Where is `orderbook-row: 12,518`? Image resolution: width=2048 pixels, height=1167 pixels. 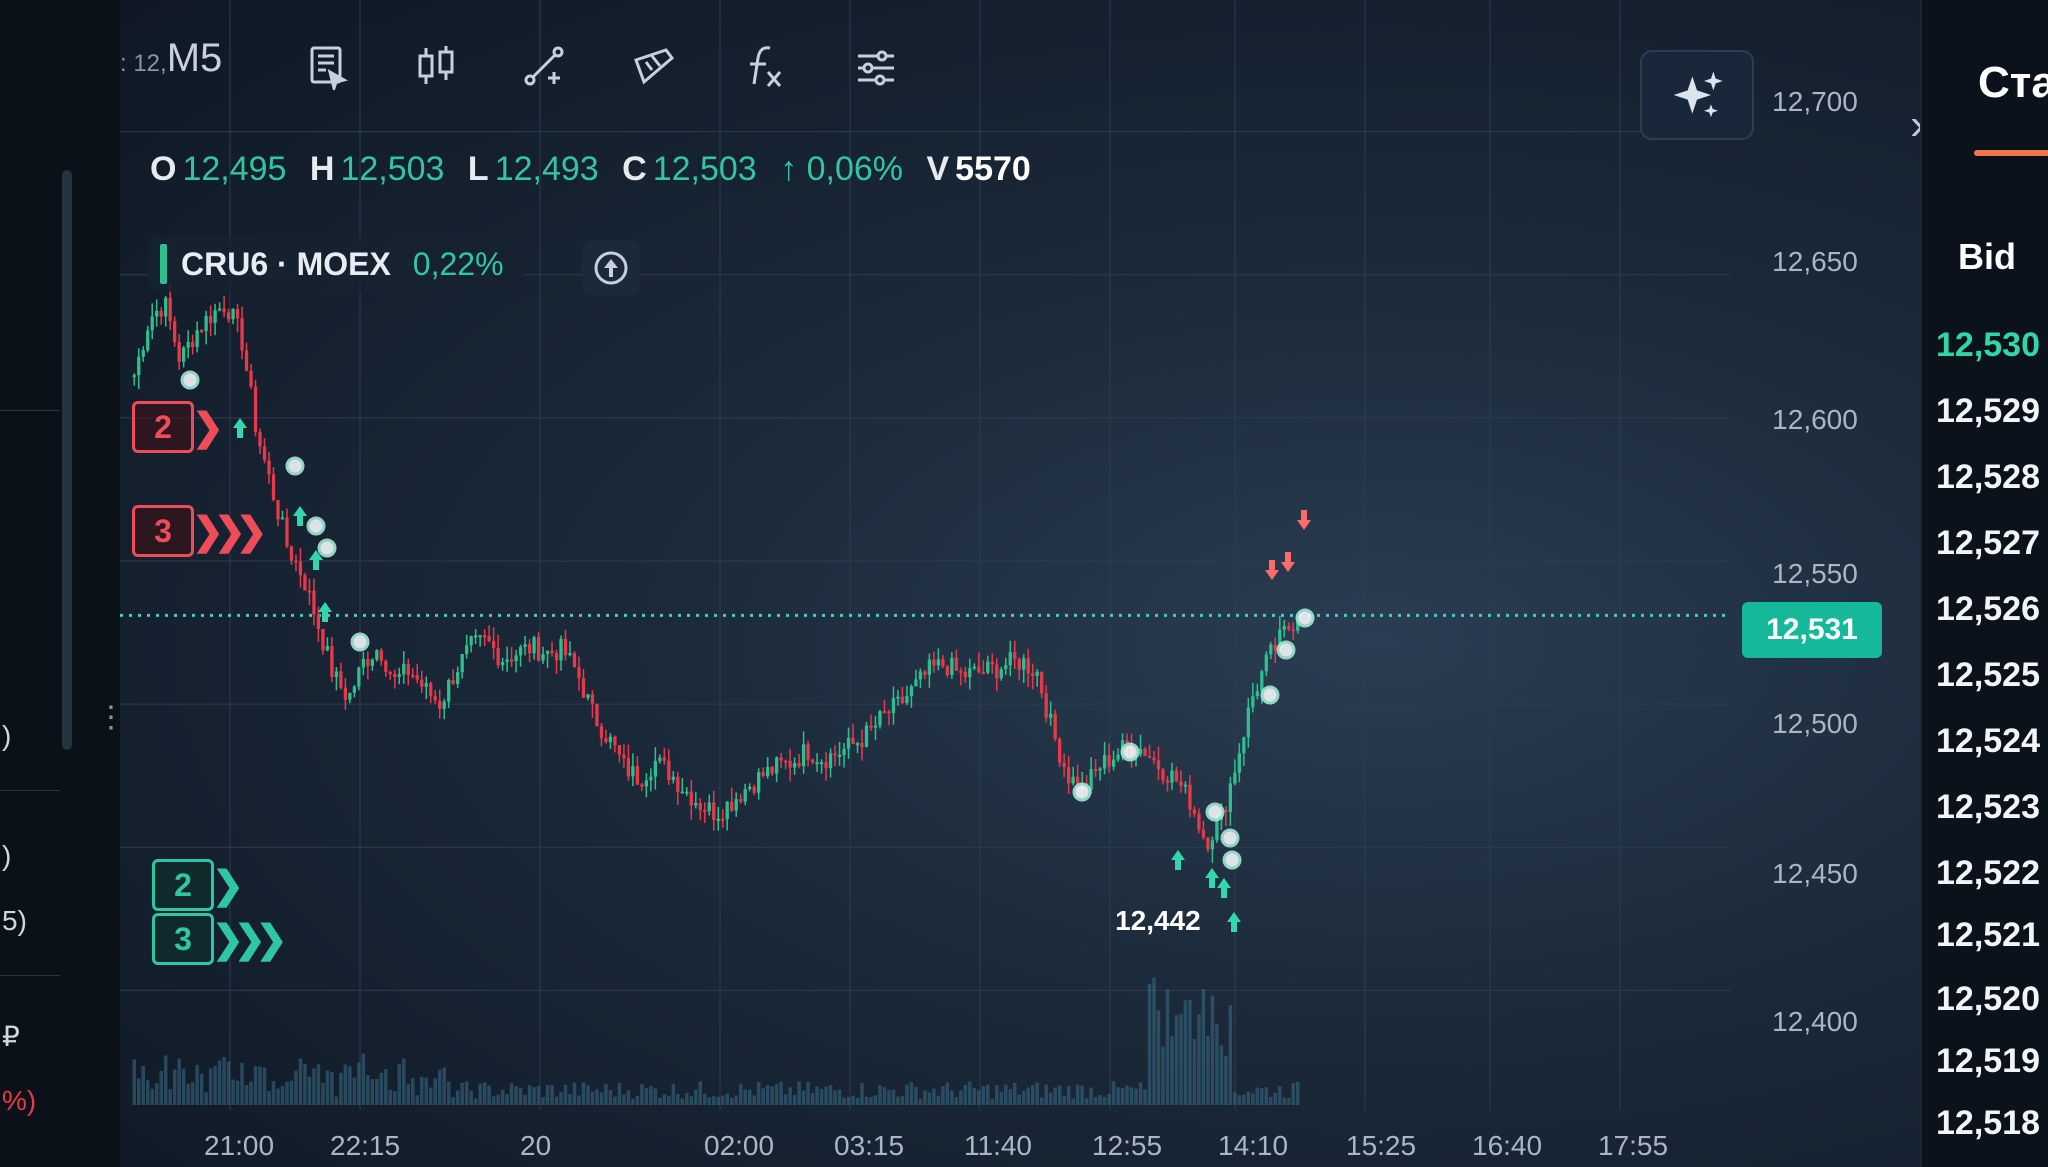 orderbook-row: 12,518 is located at coordinates (1988, 1123).